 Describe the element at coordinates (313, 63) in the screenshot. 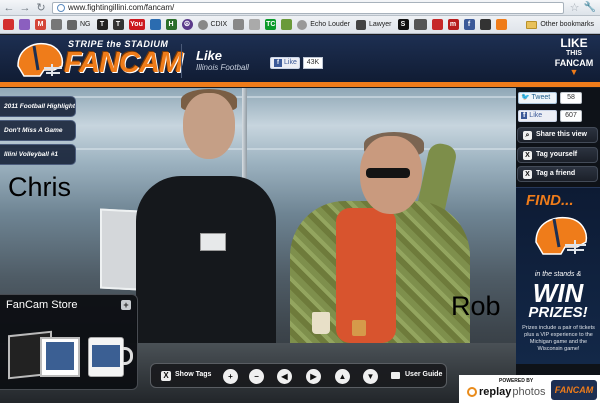

I see `facebook-like-count: 43K` at that location.